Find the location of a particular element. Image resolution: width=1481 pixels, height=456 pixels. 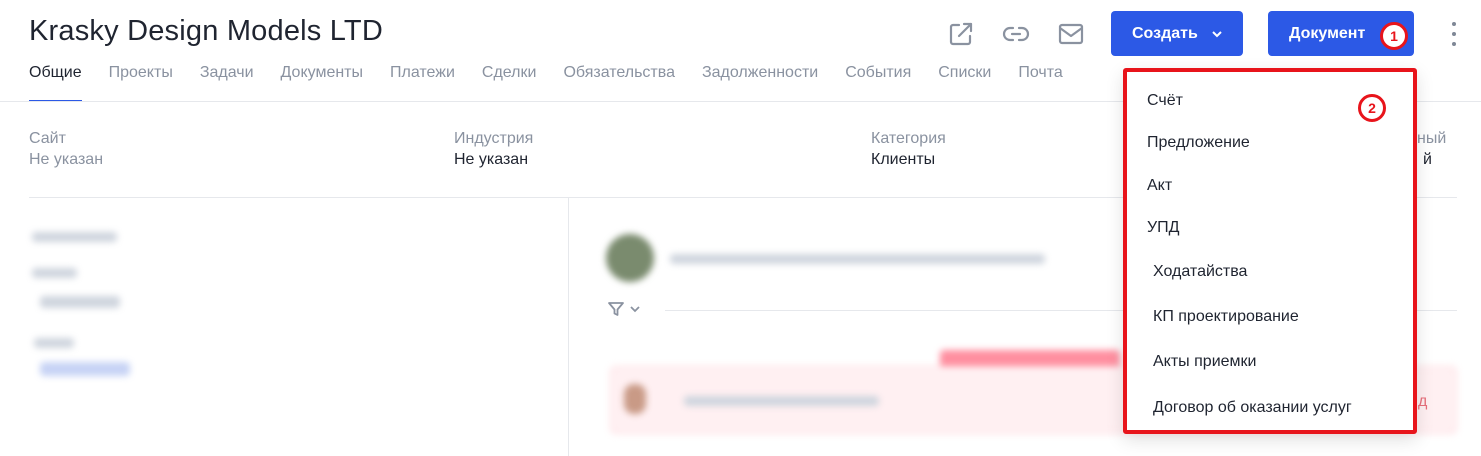

create-button: Создать is located at coordinates (1177, 33).